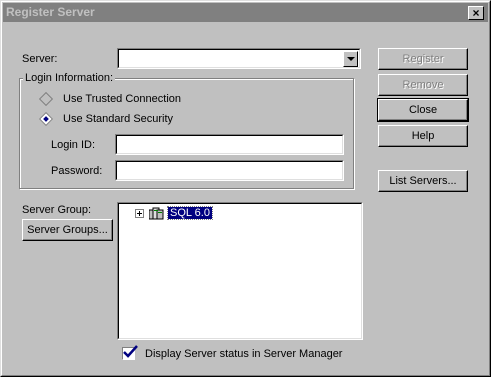  Describe the element at coordinates (229, 144) in the screenshot. I see `login-id-field` at that location.